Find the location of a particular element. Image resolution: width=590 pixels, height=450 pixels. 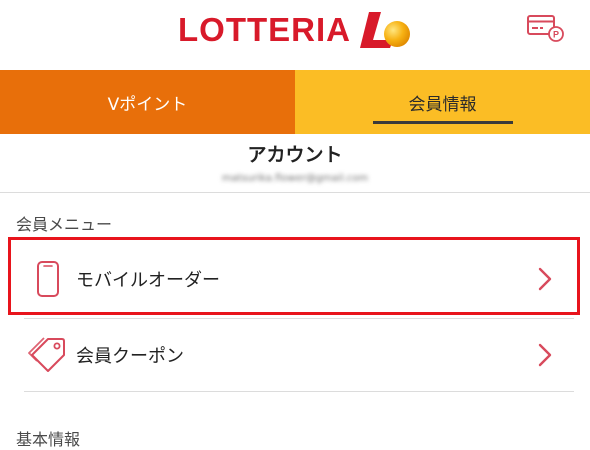

tab-vpoint-label: Vポイント is located at coordinates (147, 104).